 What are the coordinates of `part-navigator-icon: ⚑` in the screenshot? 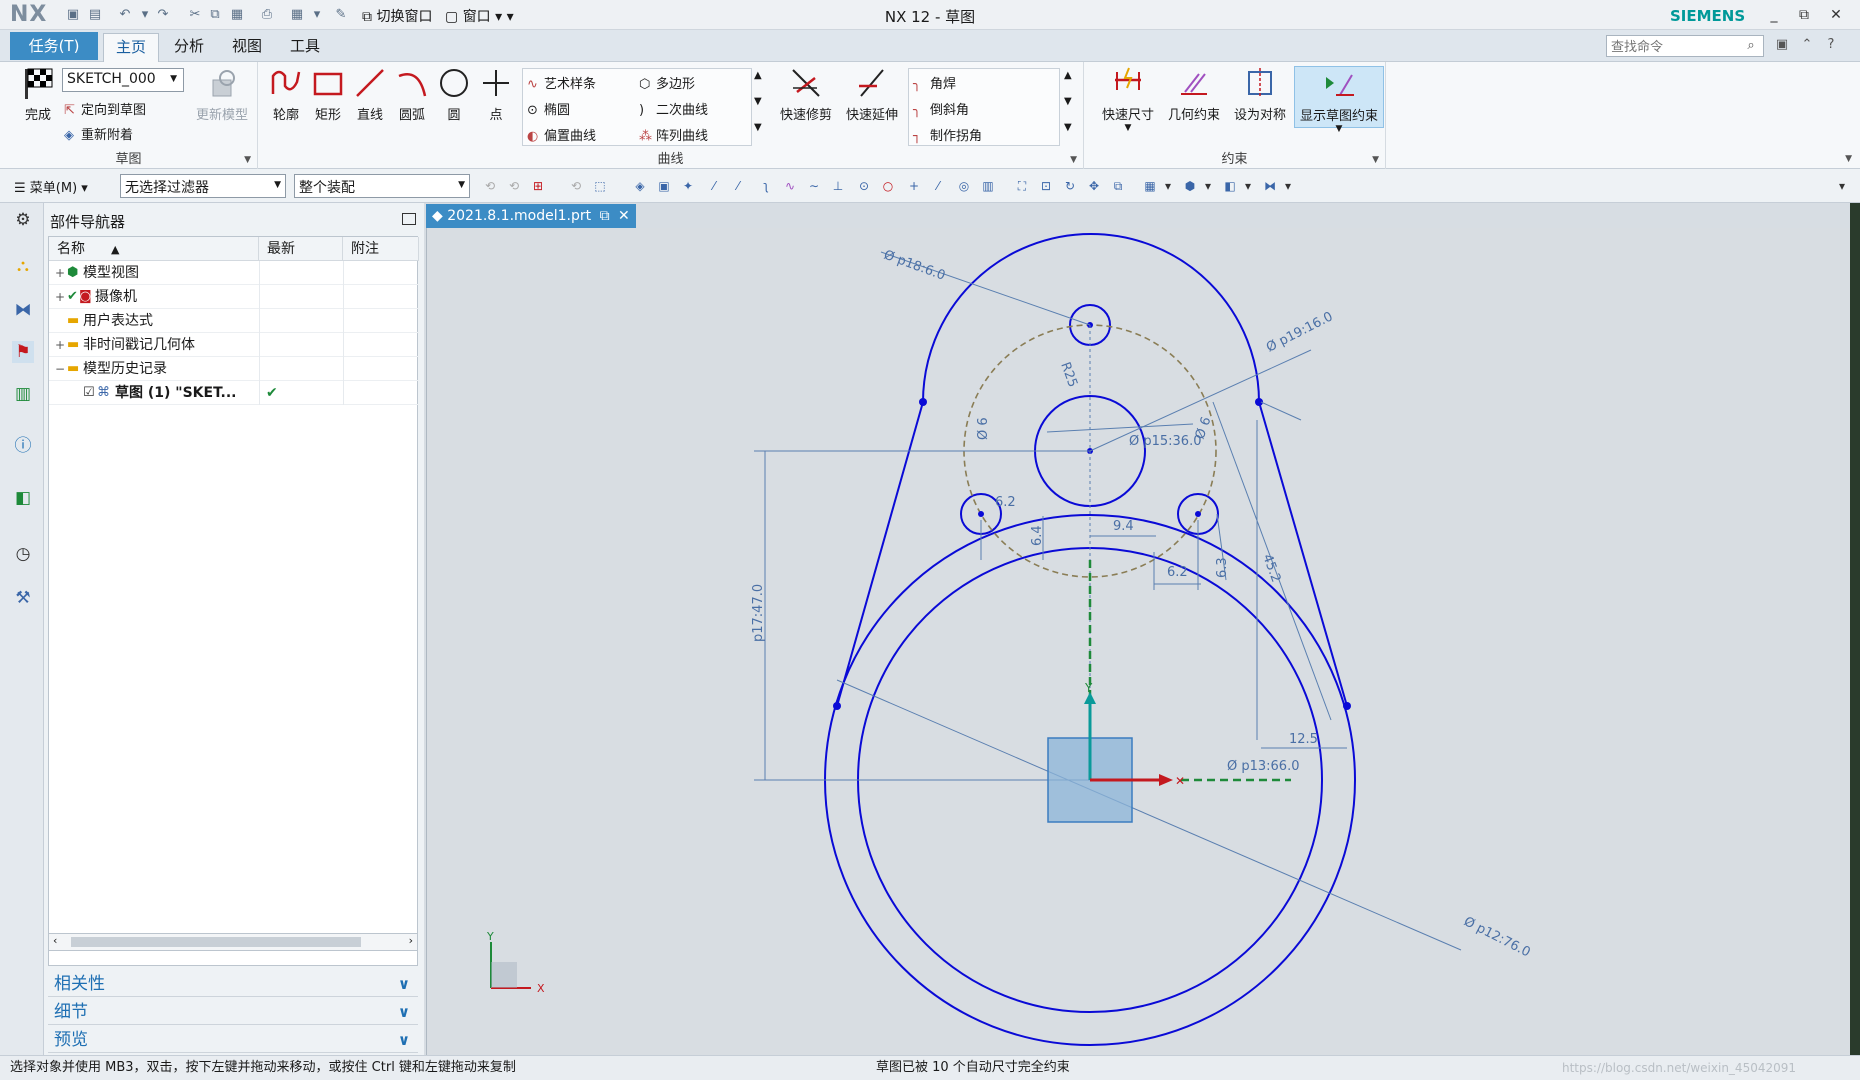 It's located at (23, 352).